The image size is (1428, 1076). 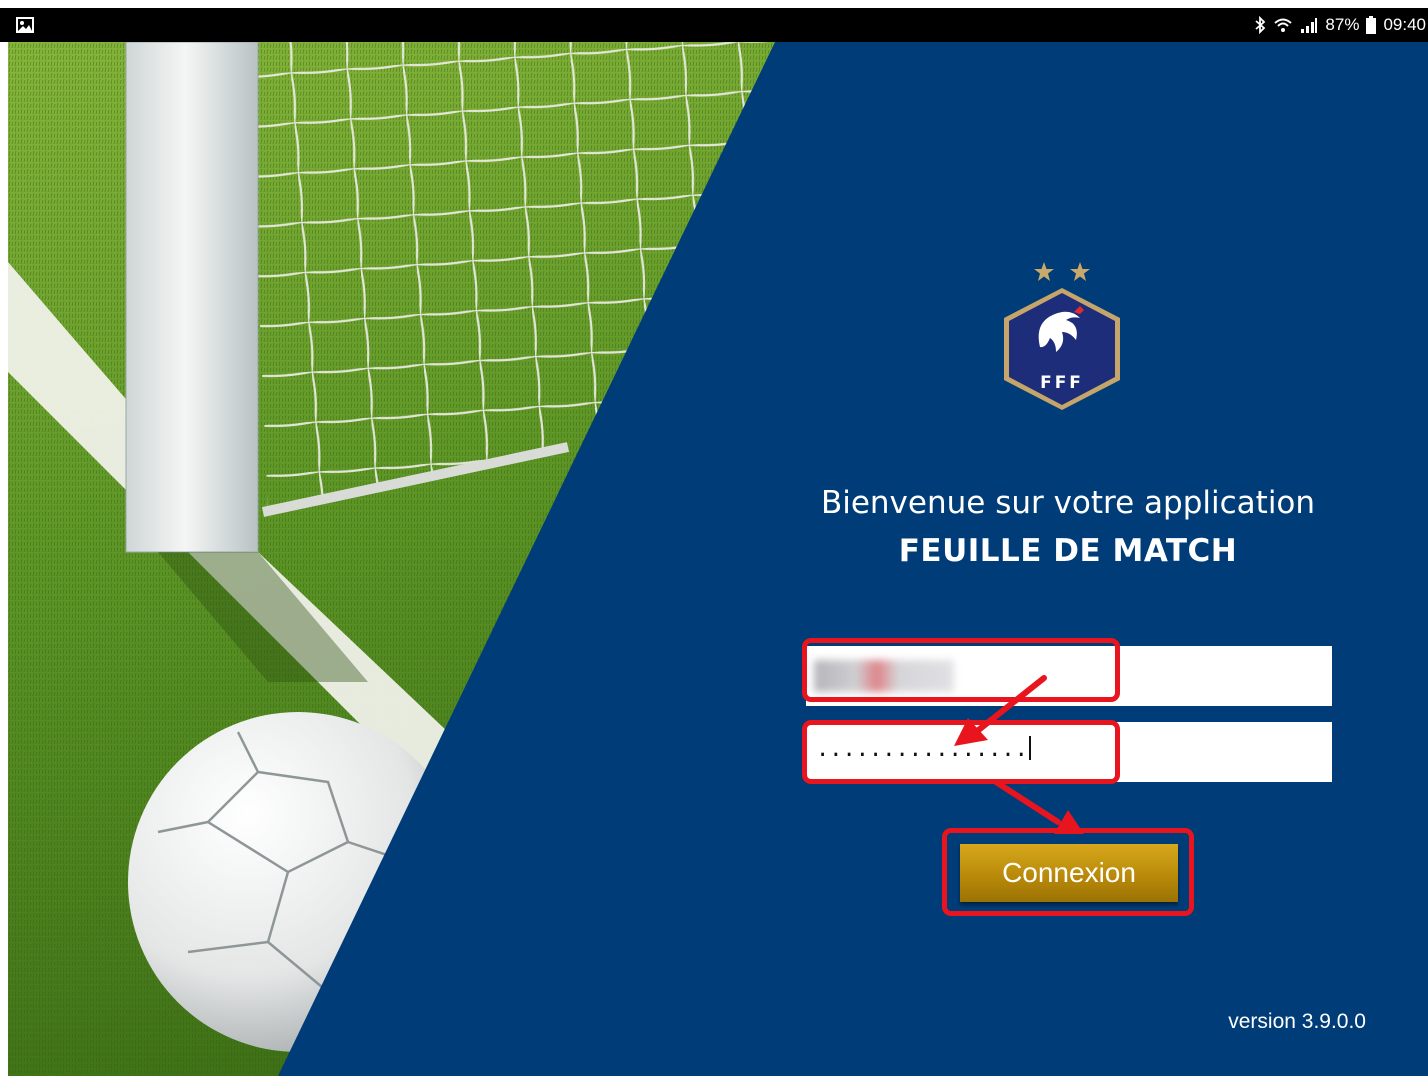 I want to click on status-right: 87% 09:40, so click(x=1340, y=25).